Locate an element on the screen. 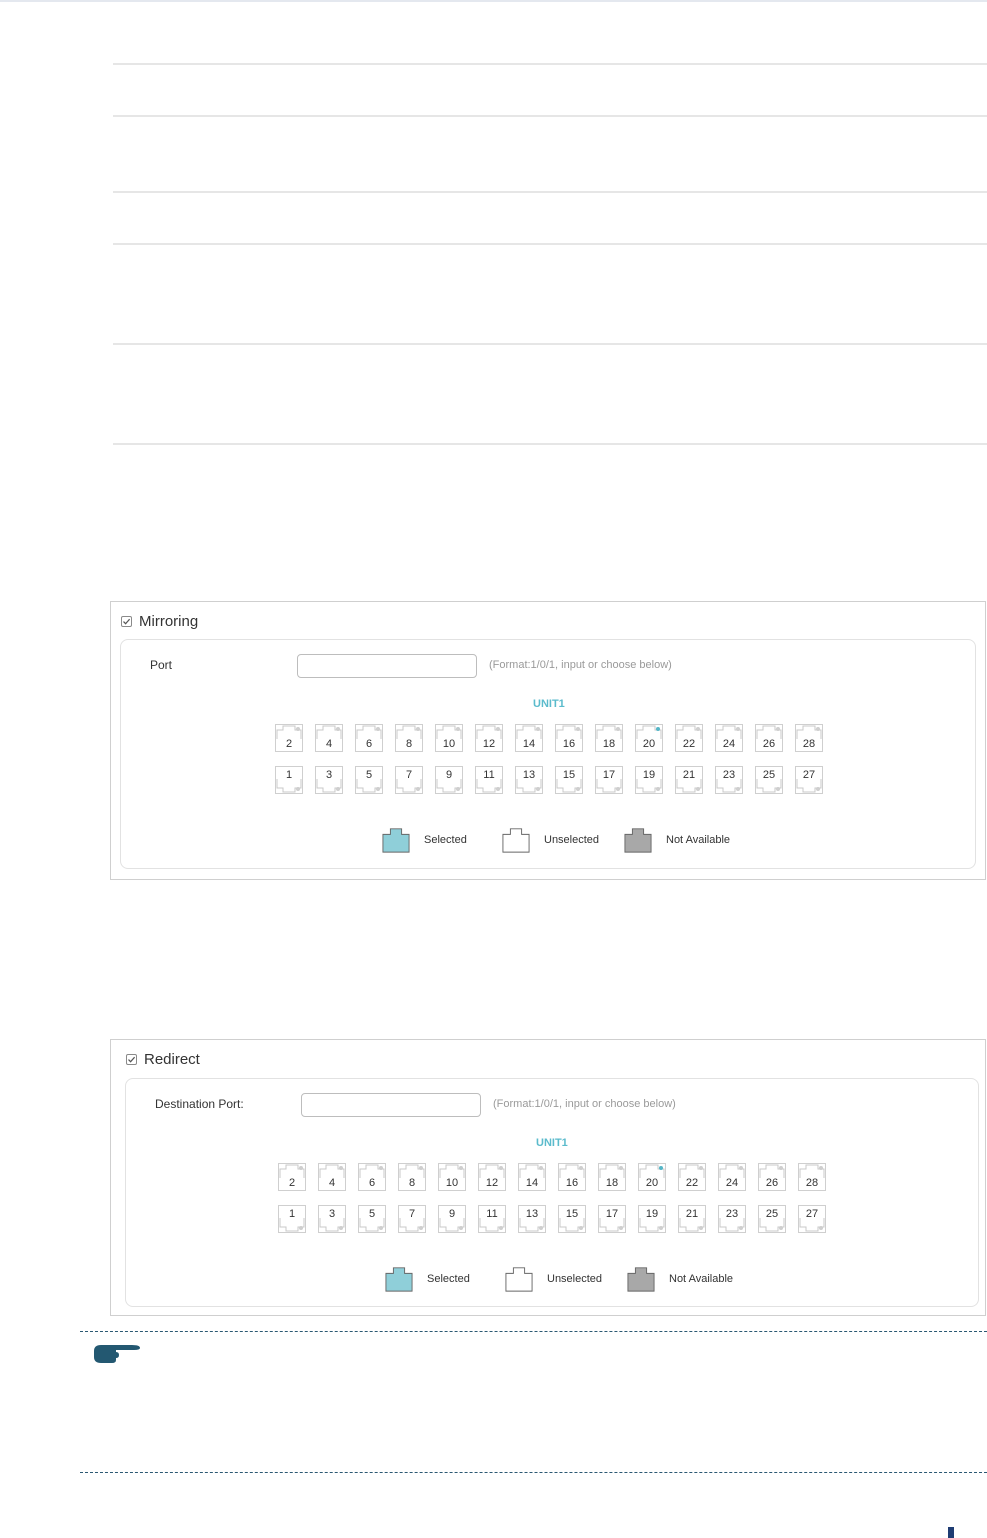  port-number: 14 is located at coordinates (529, 744).